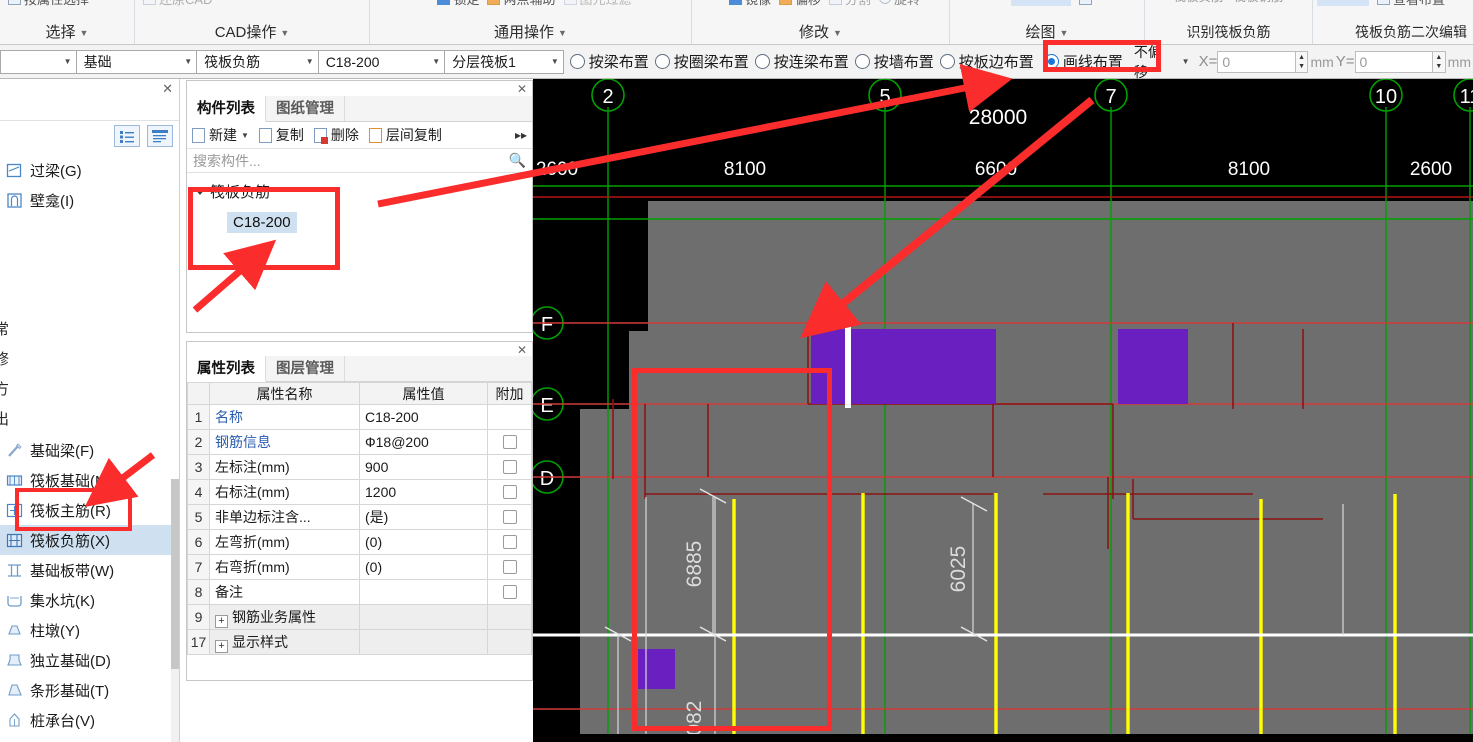  What do you see at coordinates (423, 467) in the screenshot?
I see `property-value-cell: 900` at bounding box center [423, 467].